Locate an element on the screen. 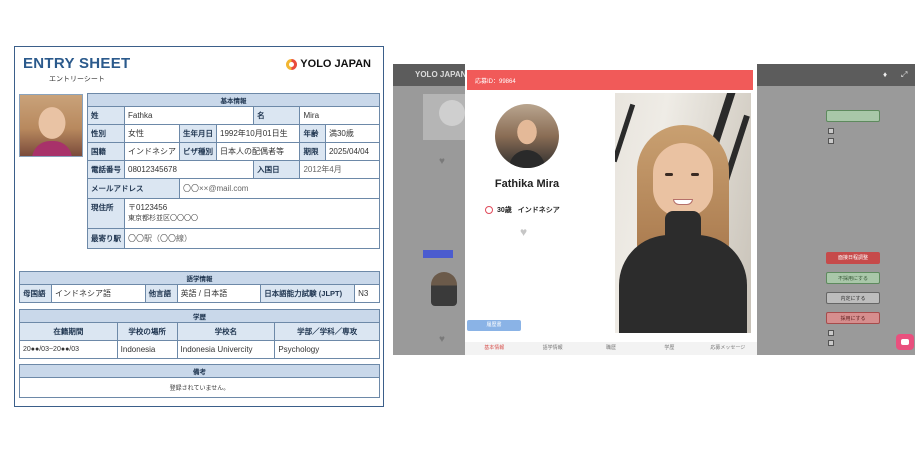 This screenshot has width=924, height=461. native-language-value: インドネシア語 is located at coordinates (98, 293).